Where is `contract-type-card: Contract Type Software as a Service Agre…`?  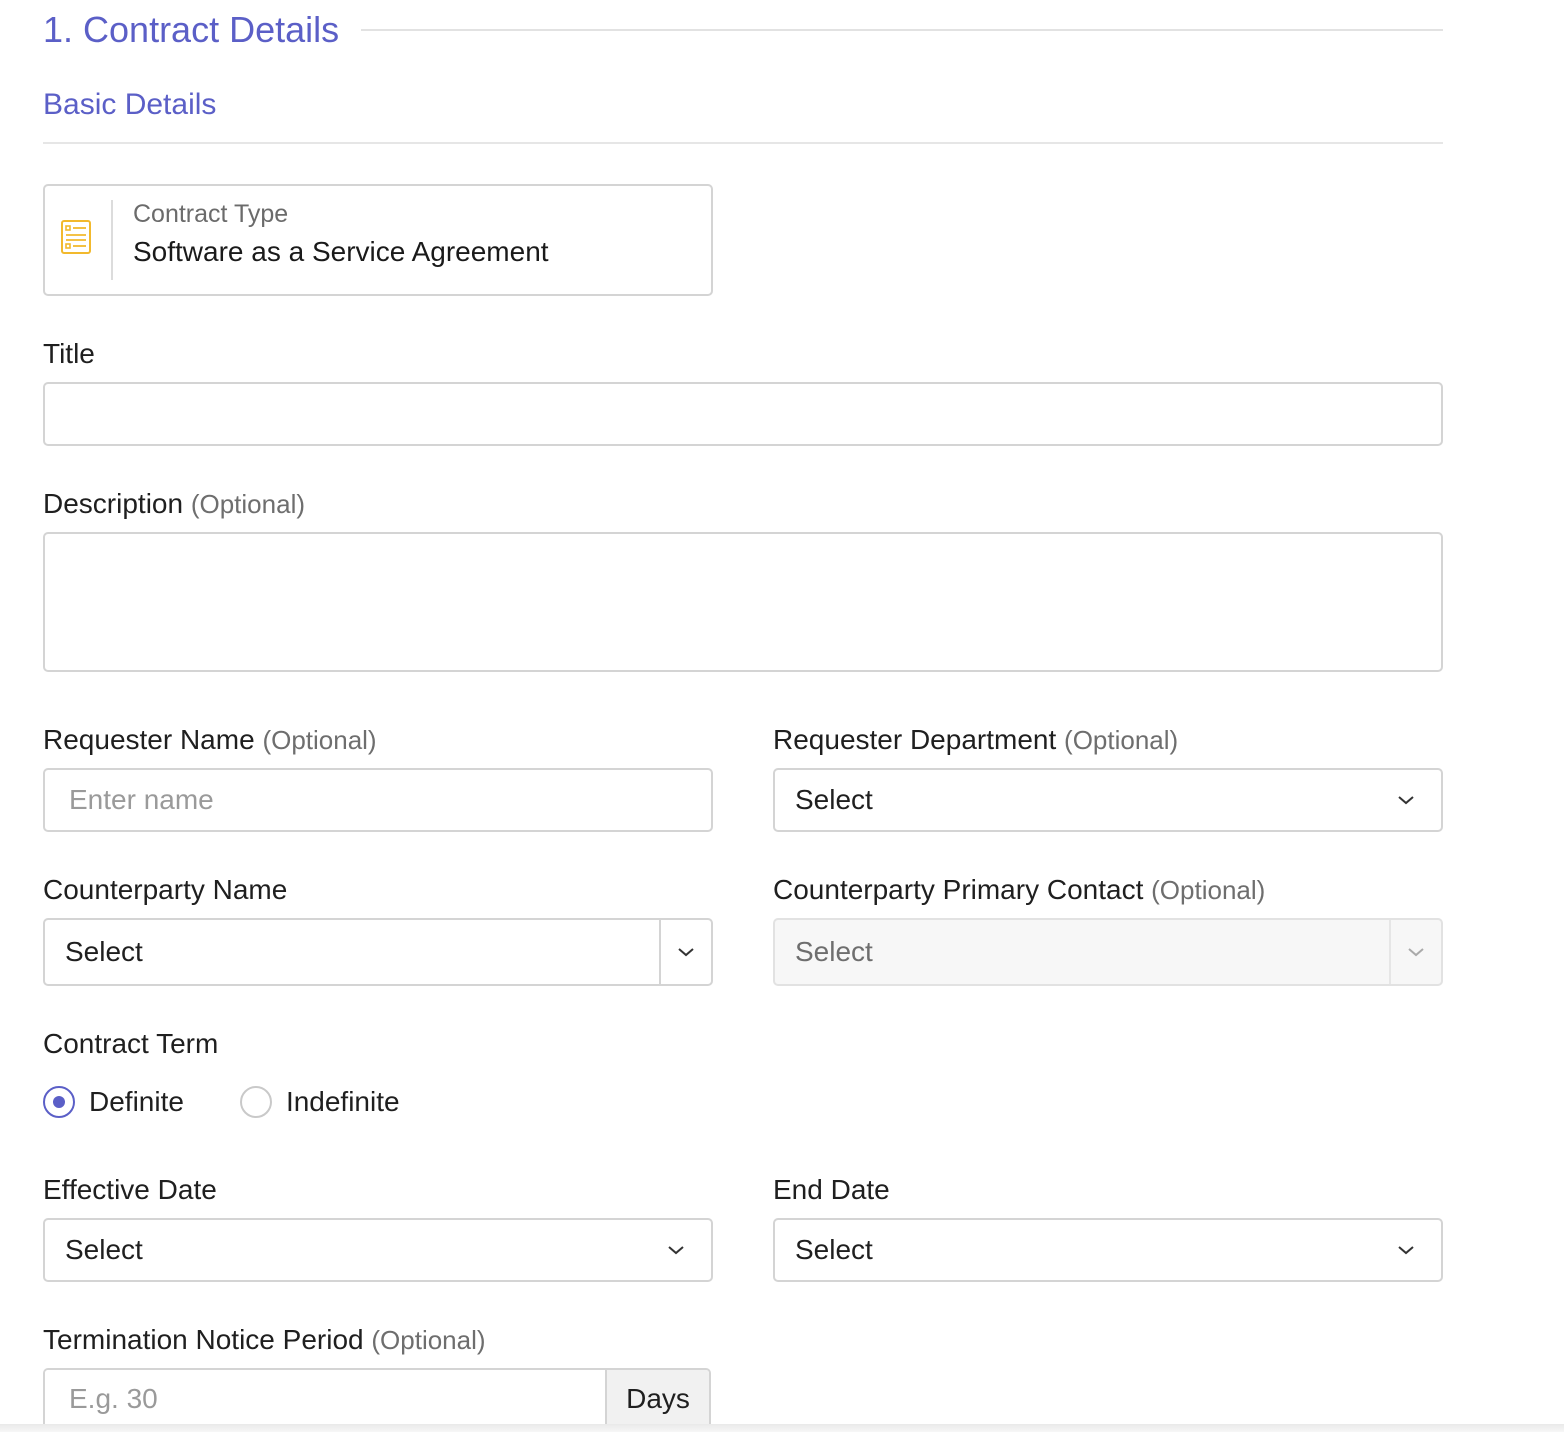 contract-type-card: Contract Type Software as a Service Agre… is located at coordinates (378, 240).